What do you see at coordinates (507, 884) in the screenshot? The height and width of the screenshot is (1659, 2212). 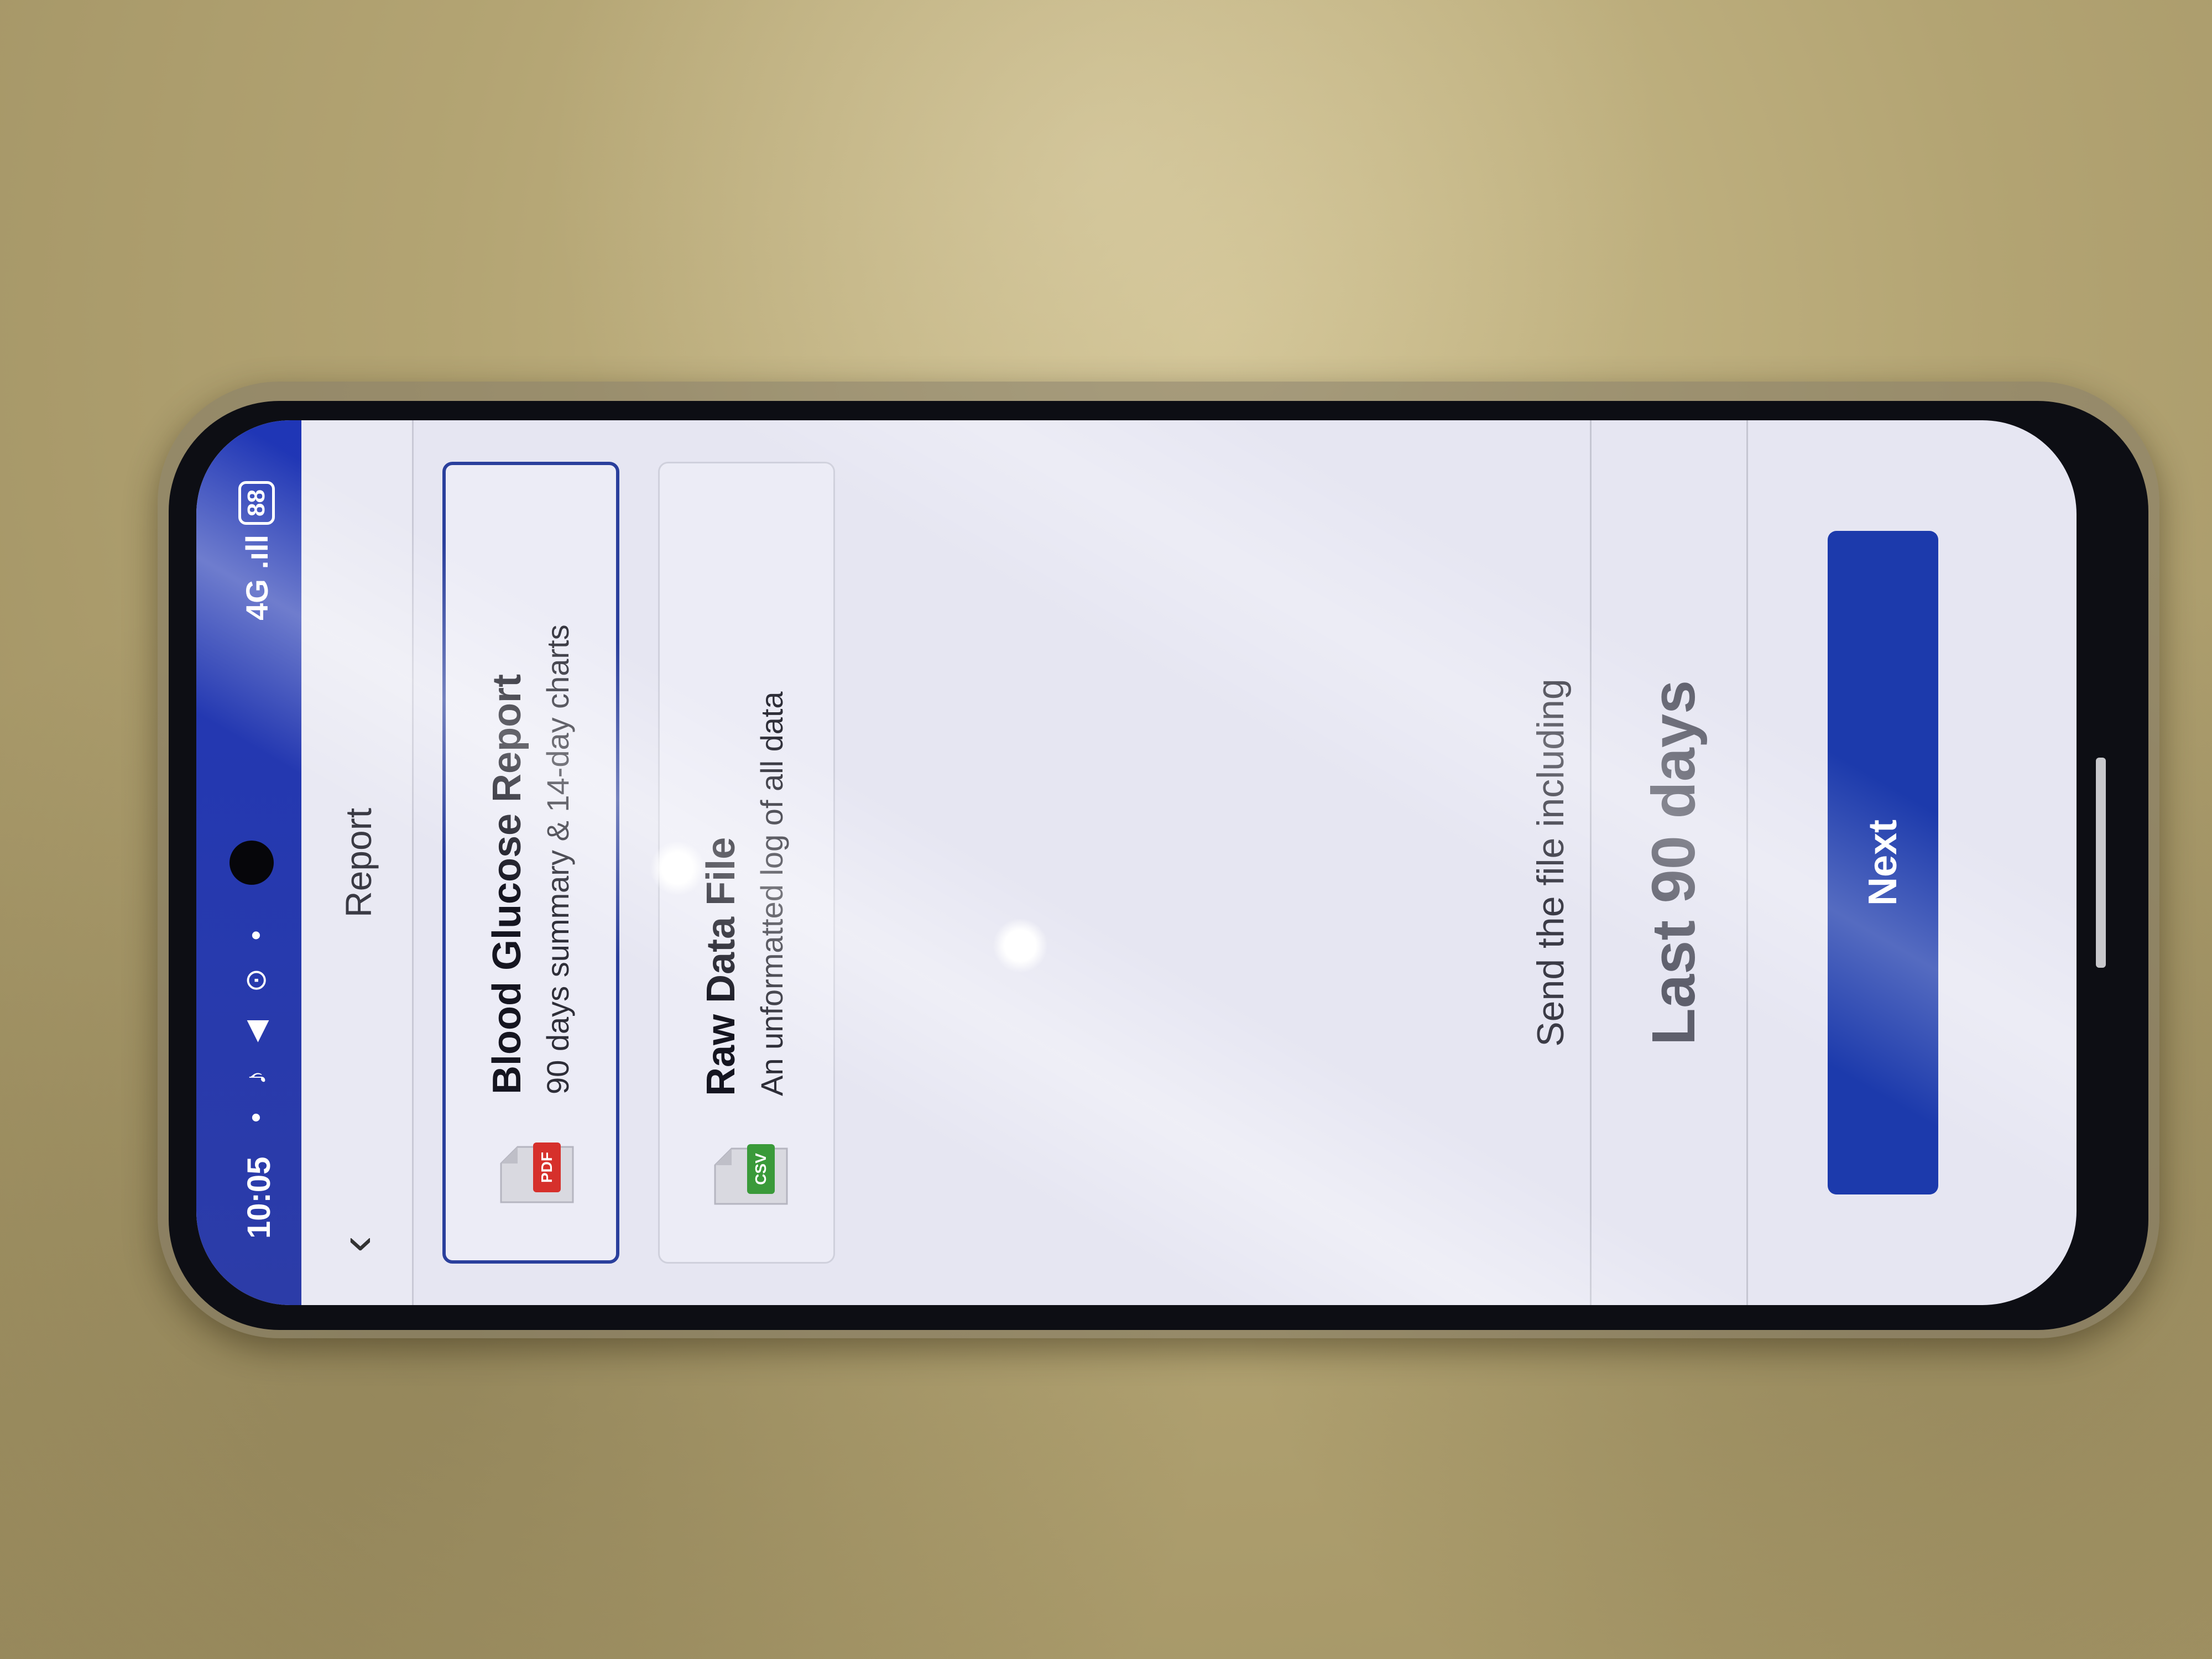 I see `report-option-title: Blood Glucose Report` at bounding box center [507, 884].